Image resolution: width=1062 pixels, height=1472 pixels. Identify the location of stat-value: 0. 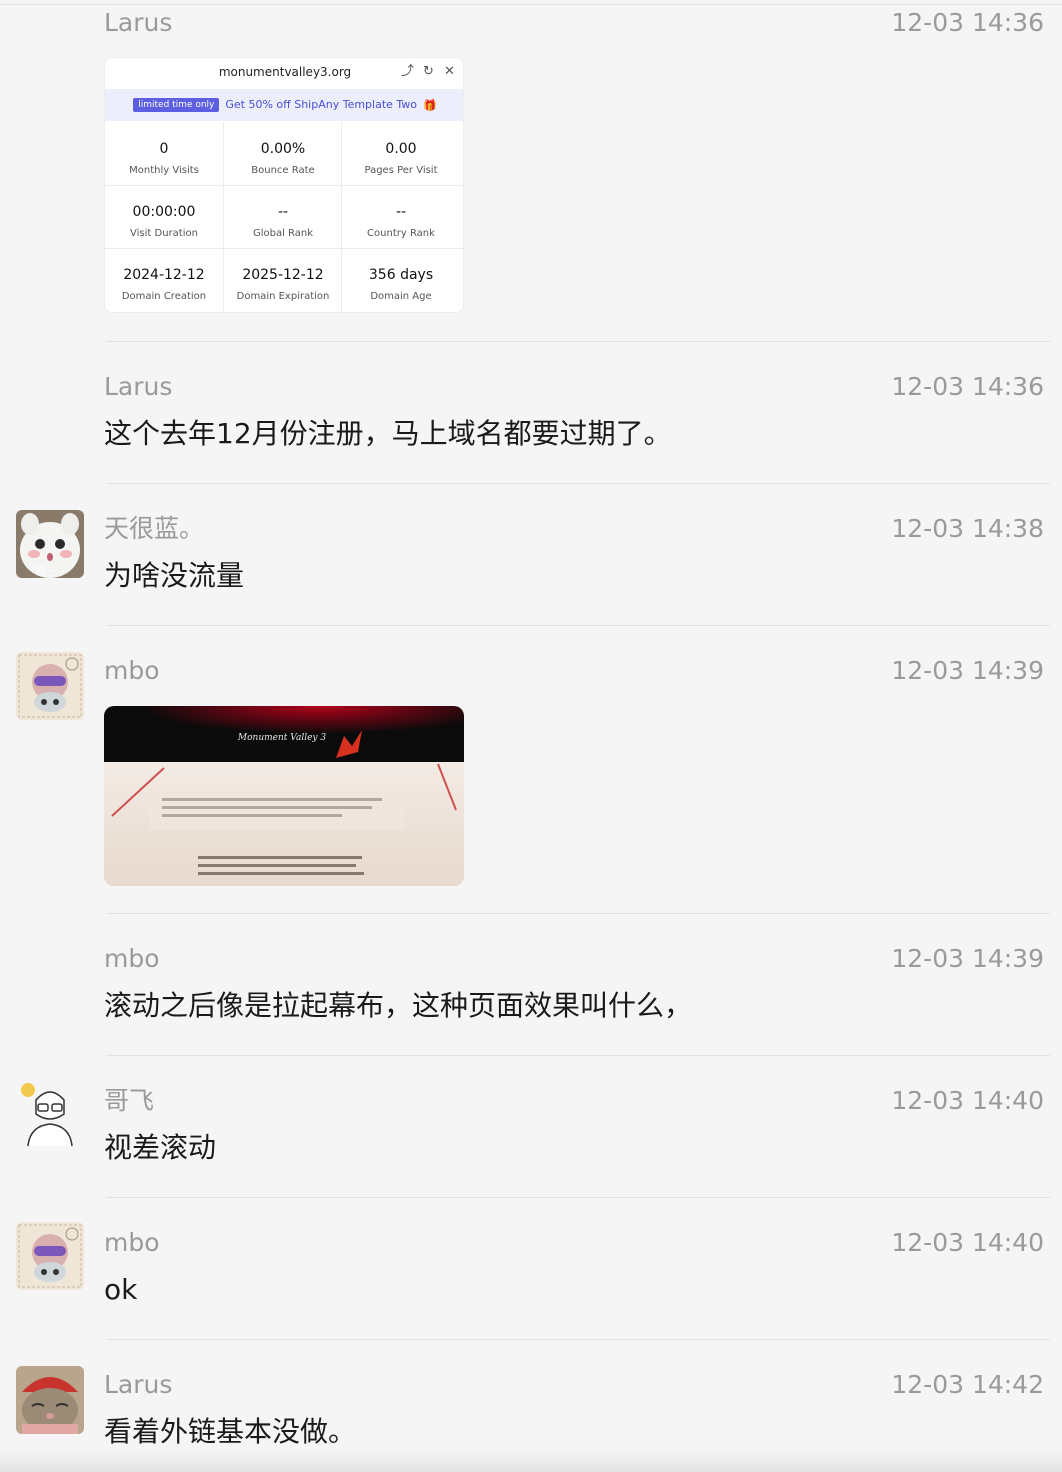
(164, 149).